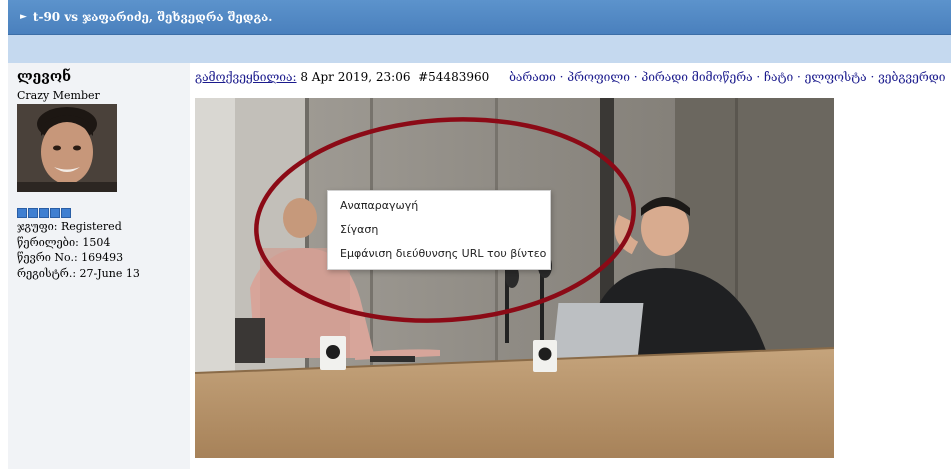  What do you see at coordinates (78, 273) in the screenshot?
I see `author-registered: რეგისტრ.: 27-June 13` at bounding box center [78, 273].